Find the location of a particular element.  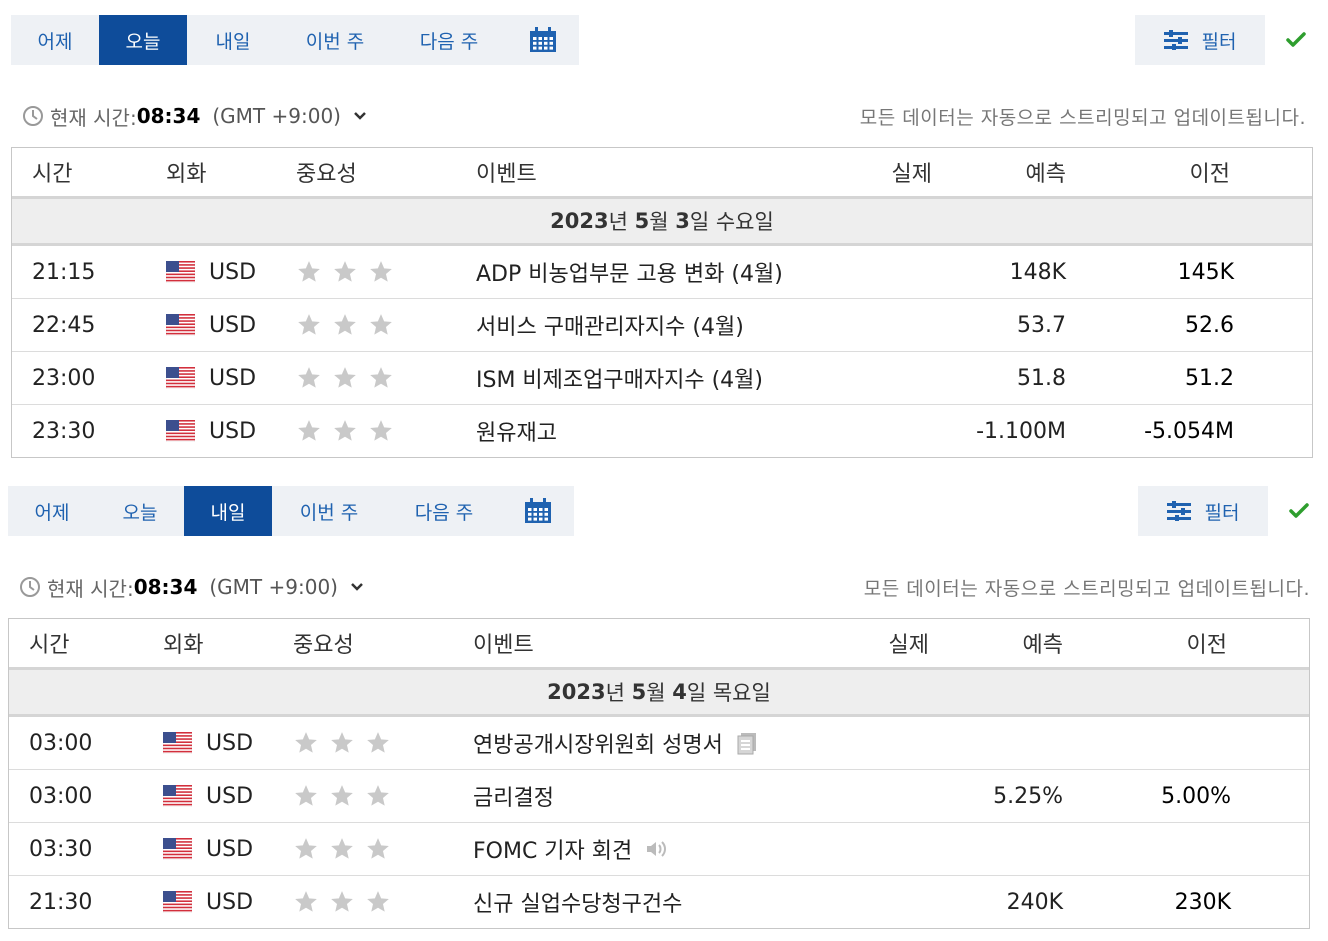

event-forecast: -1.100M is located at coordinates (1021, 431).